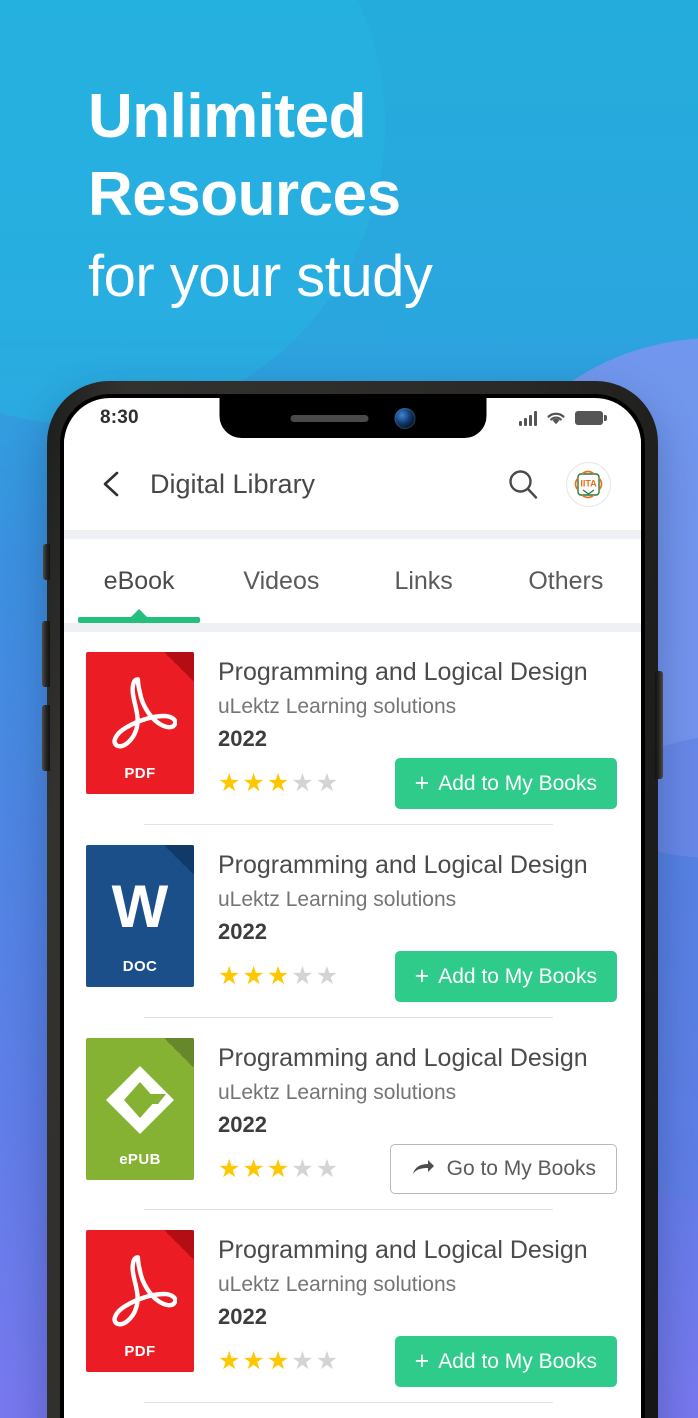  I want to click on front-camera-icon, so click(404, 418).